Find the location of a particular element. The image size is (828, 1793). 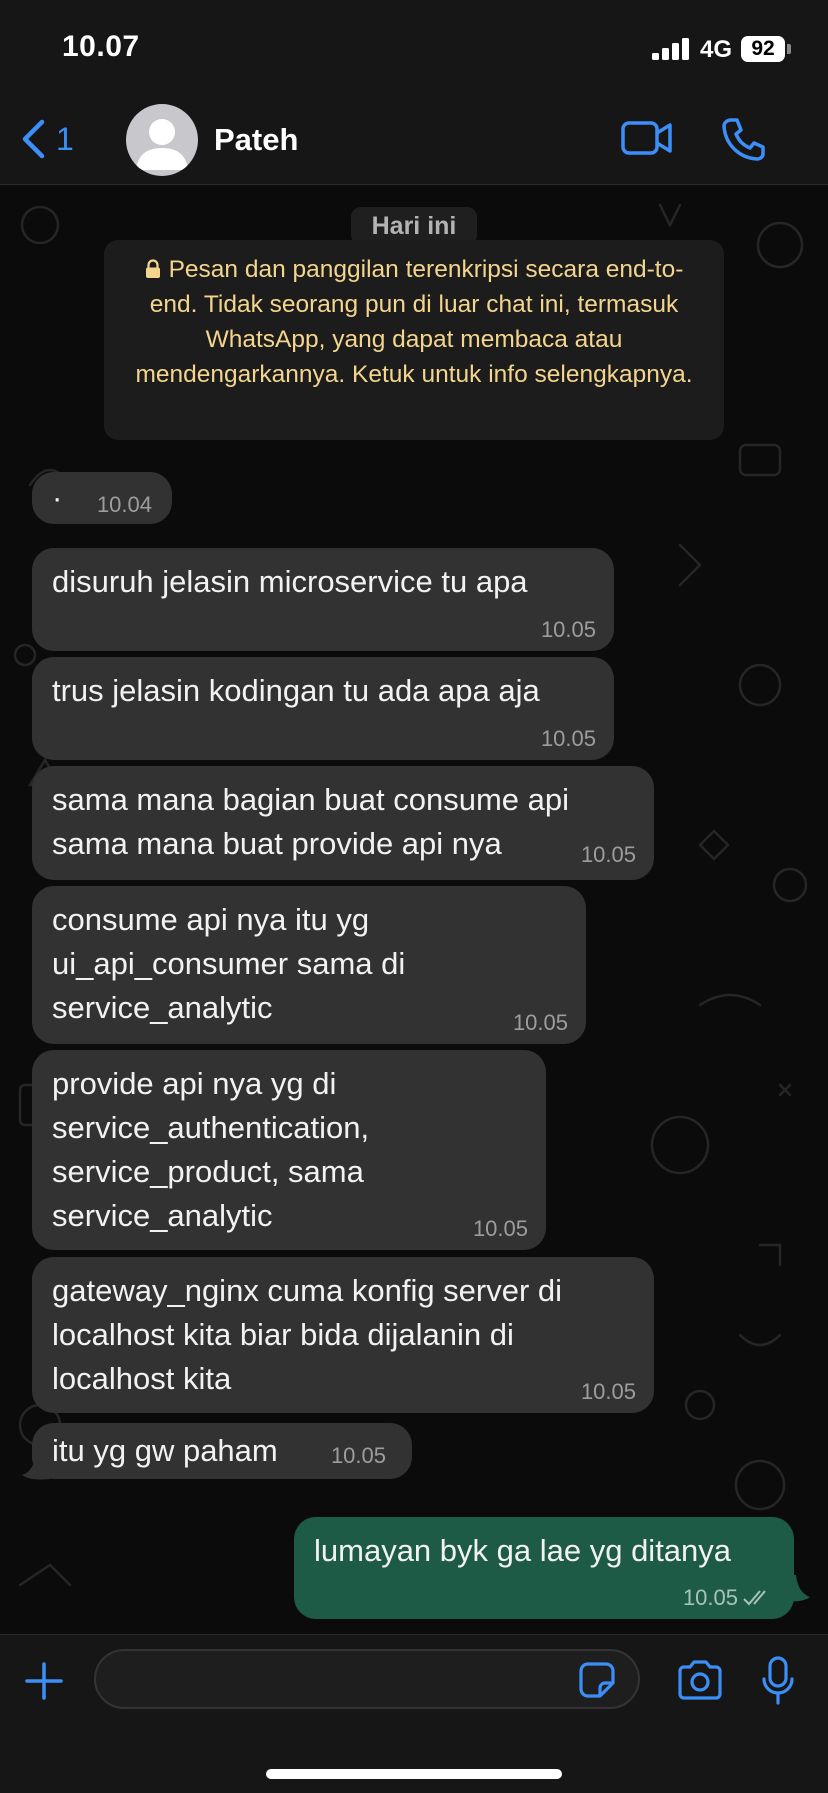

back-button: 1 is located at coordinates (55, 139).